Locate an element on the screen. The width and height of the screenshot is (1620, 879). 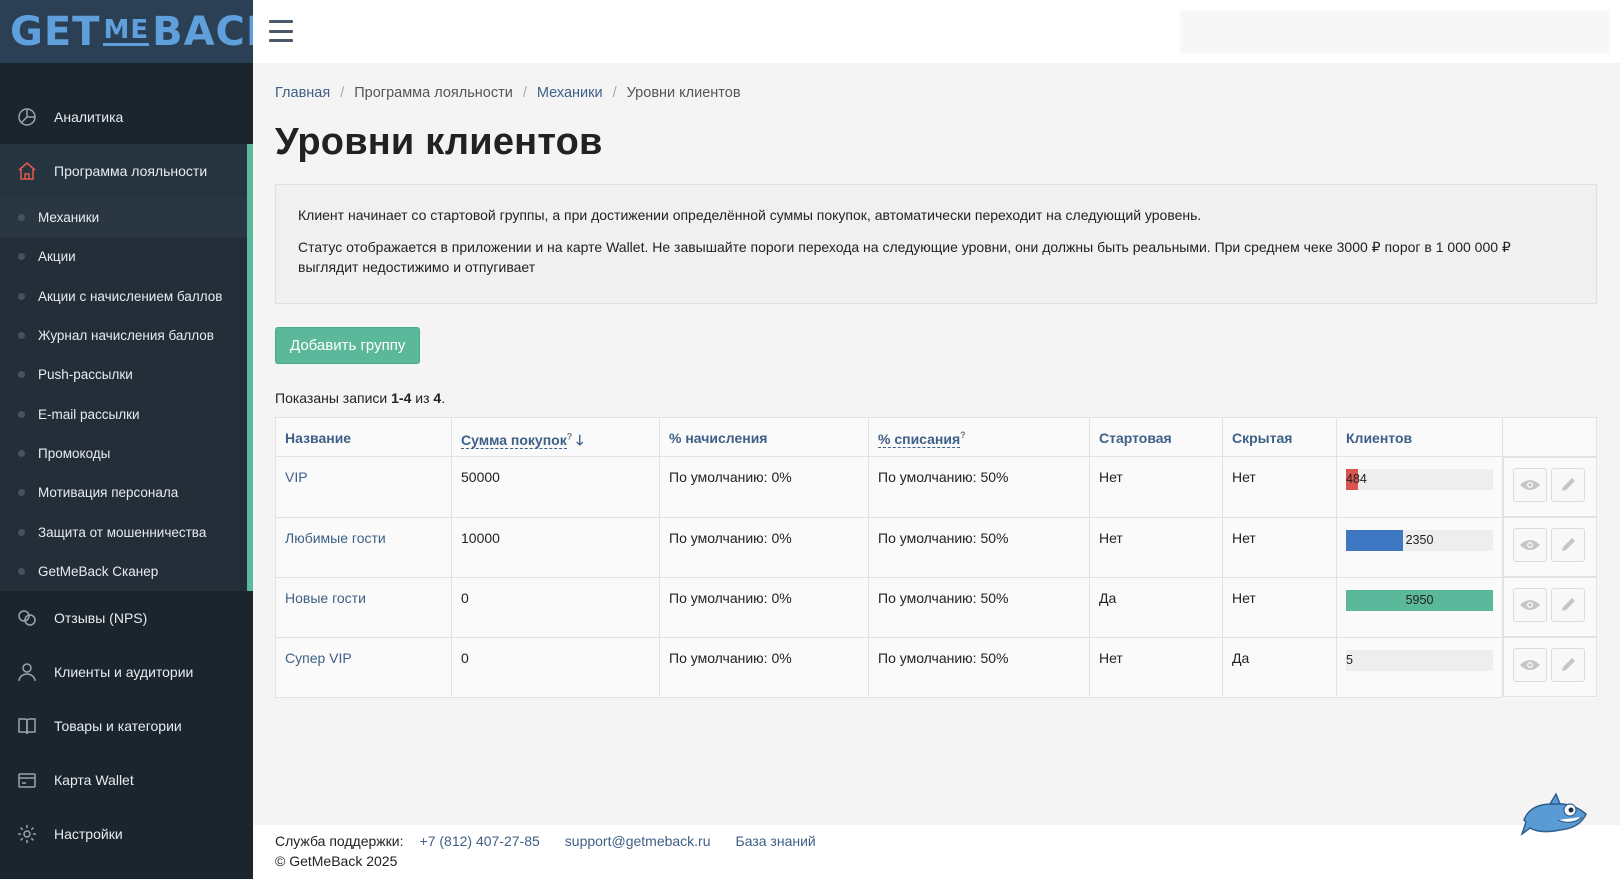
cell-sum: 10000 is located at coordinates (555, 547).